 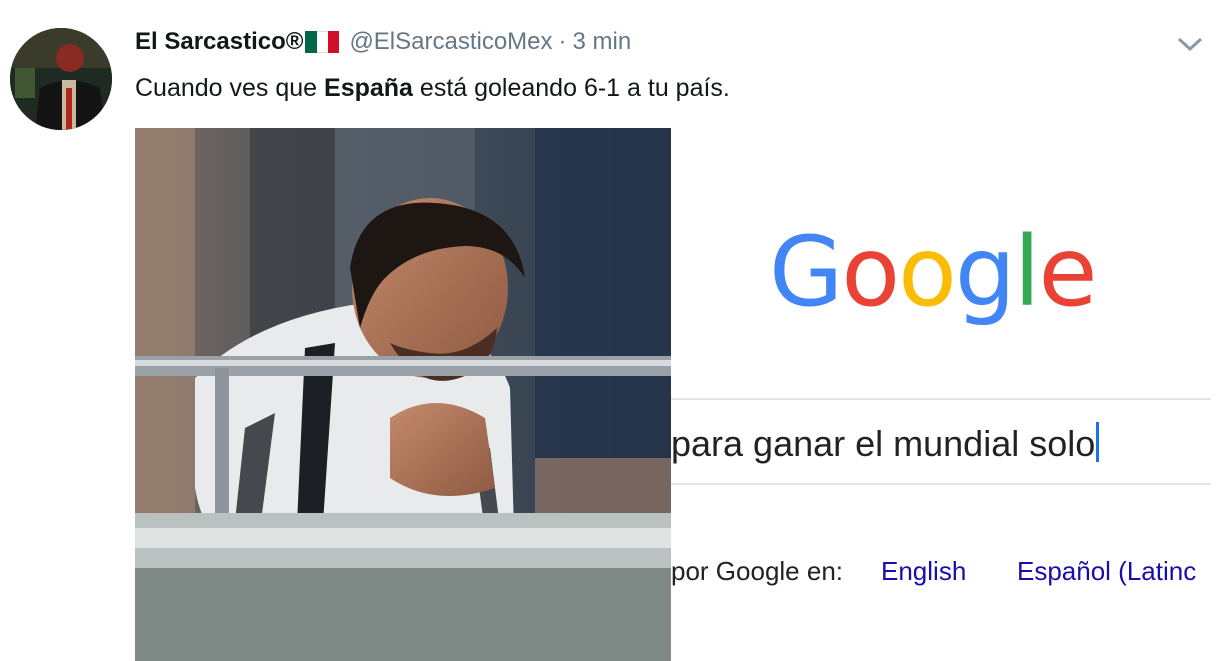 What do you see at coordinates (941, 399) in the screenshot?
I see `search-box-top-border` at bounding box center [941, 399].